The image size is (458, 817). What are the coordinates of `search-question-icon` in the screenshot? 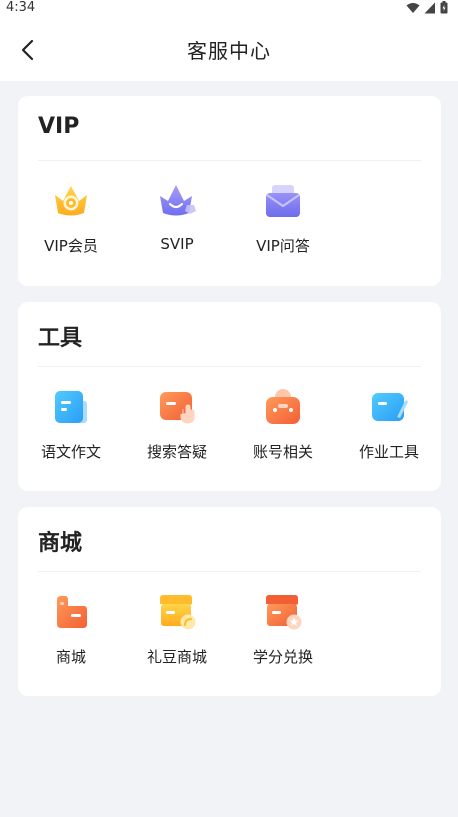 It's located at (177, 408).